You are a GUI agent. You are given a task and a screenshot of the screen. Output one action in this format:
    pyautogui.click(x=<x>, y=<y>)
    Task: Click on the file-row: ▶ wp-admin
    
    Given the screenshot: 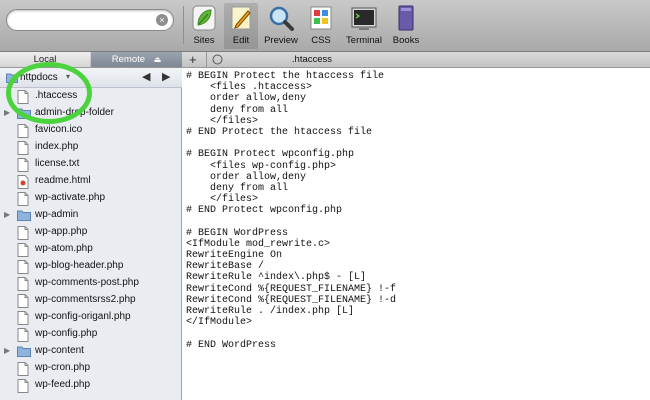 What is the action you would take?
    pyautogui.click(x=90, y=215)
    